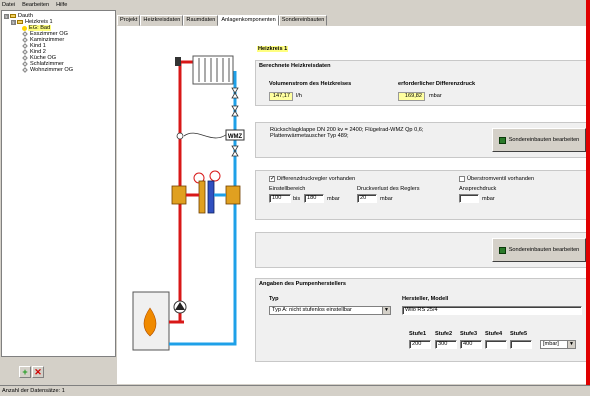 This screenshot has width=590, height=396. What do you see at coordinates (488, 199) in the screenshot?
I see `resp-unit: mbar` at bounding box center [488, 199].